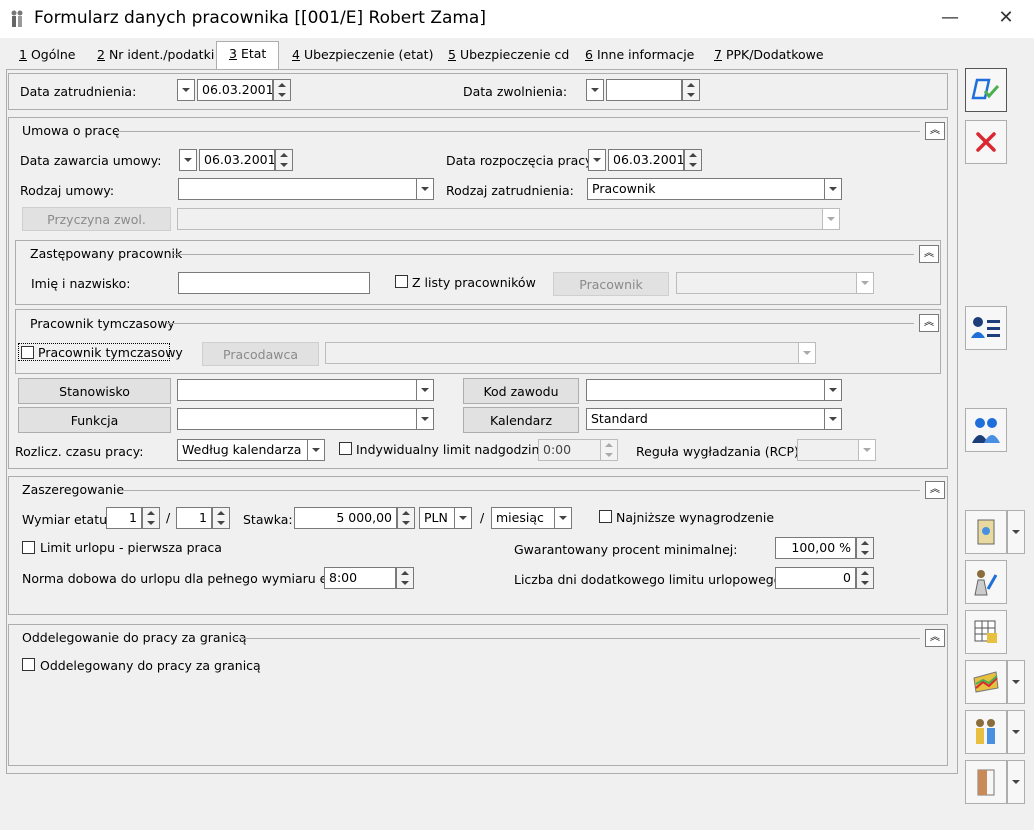 This screenshot has width=1034, height=830. I want to click on worktime-dropdown, so click(316, 450).